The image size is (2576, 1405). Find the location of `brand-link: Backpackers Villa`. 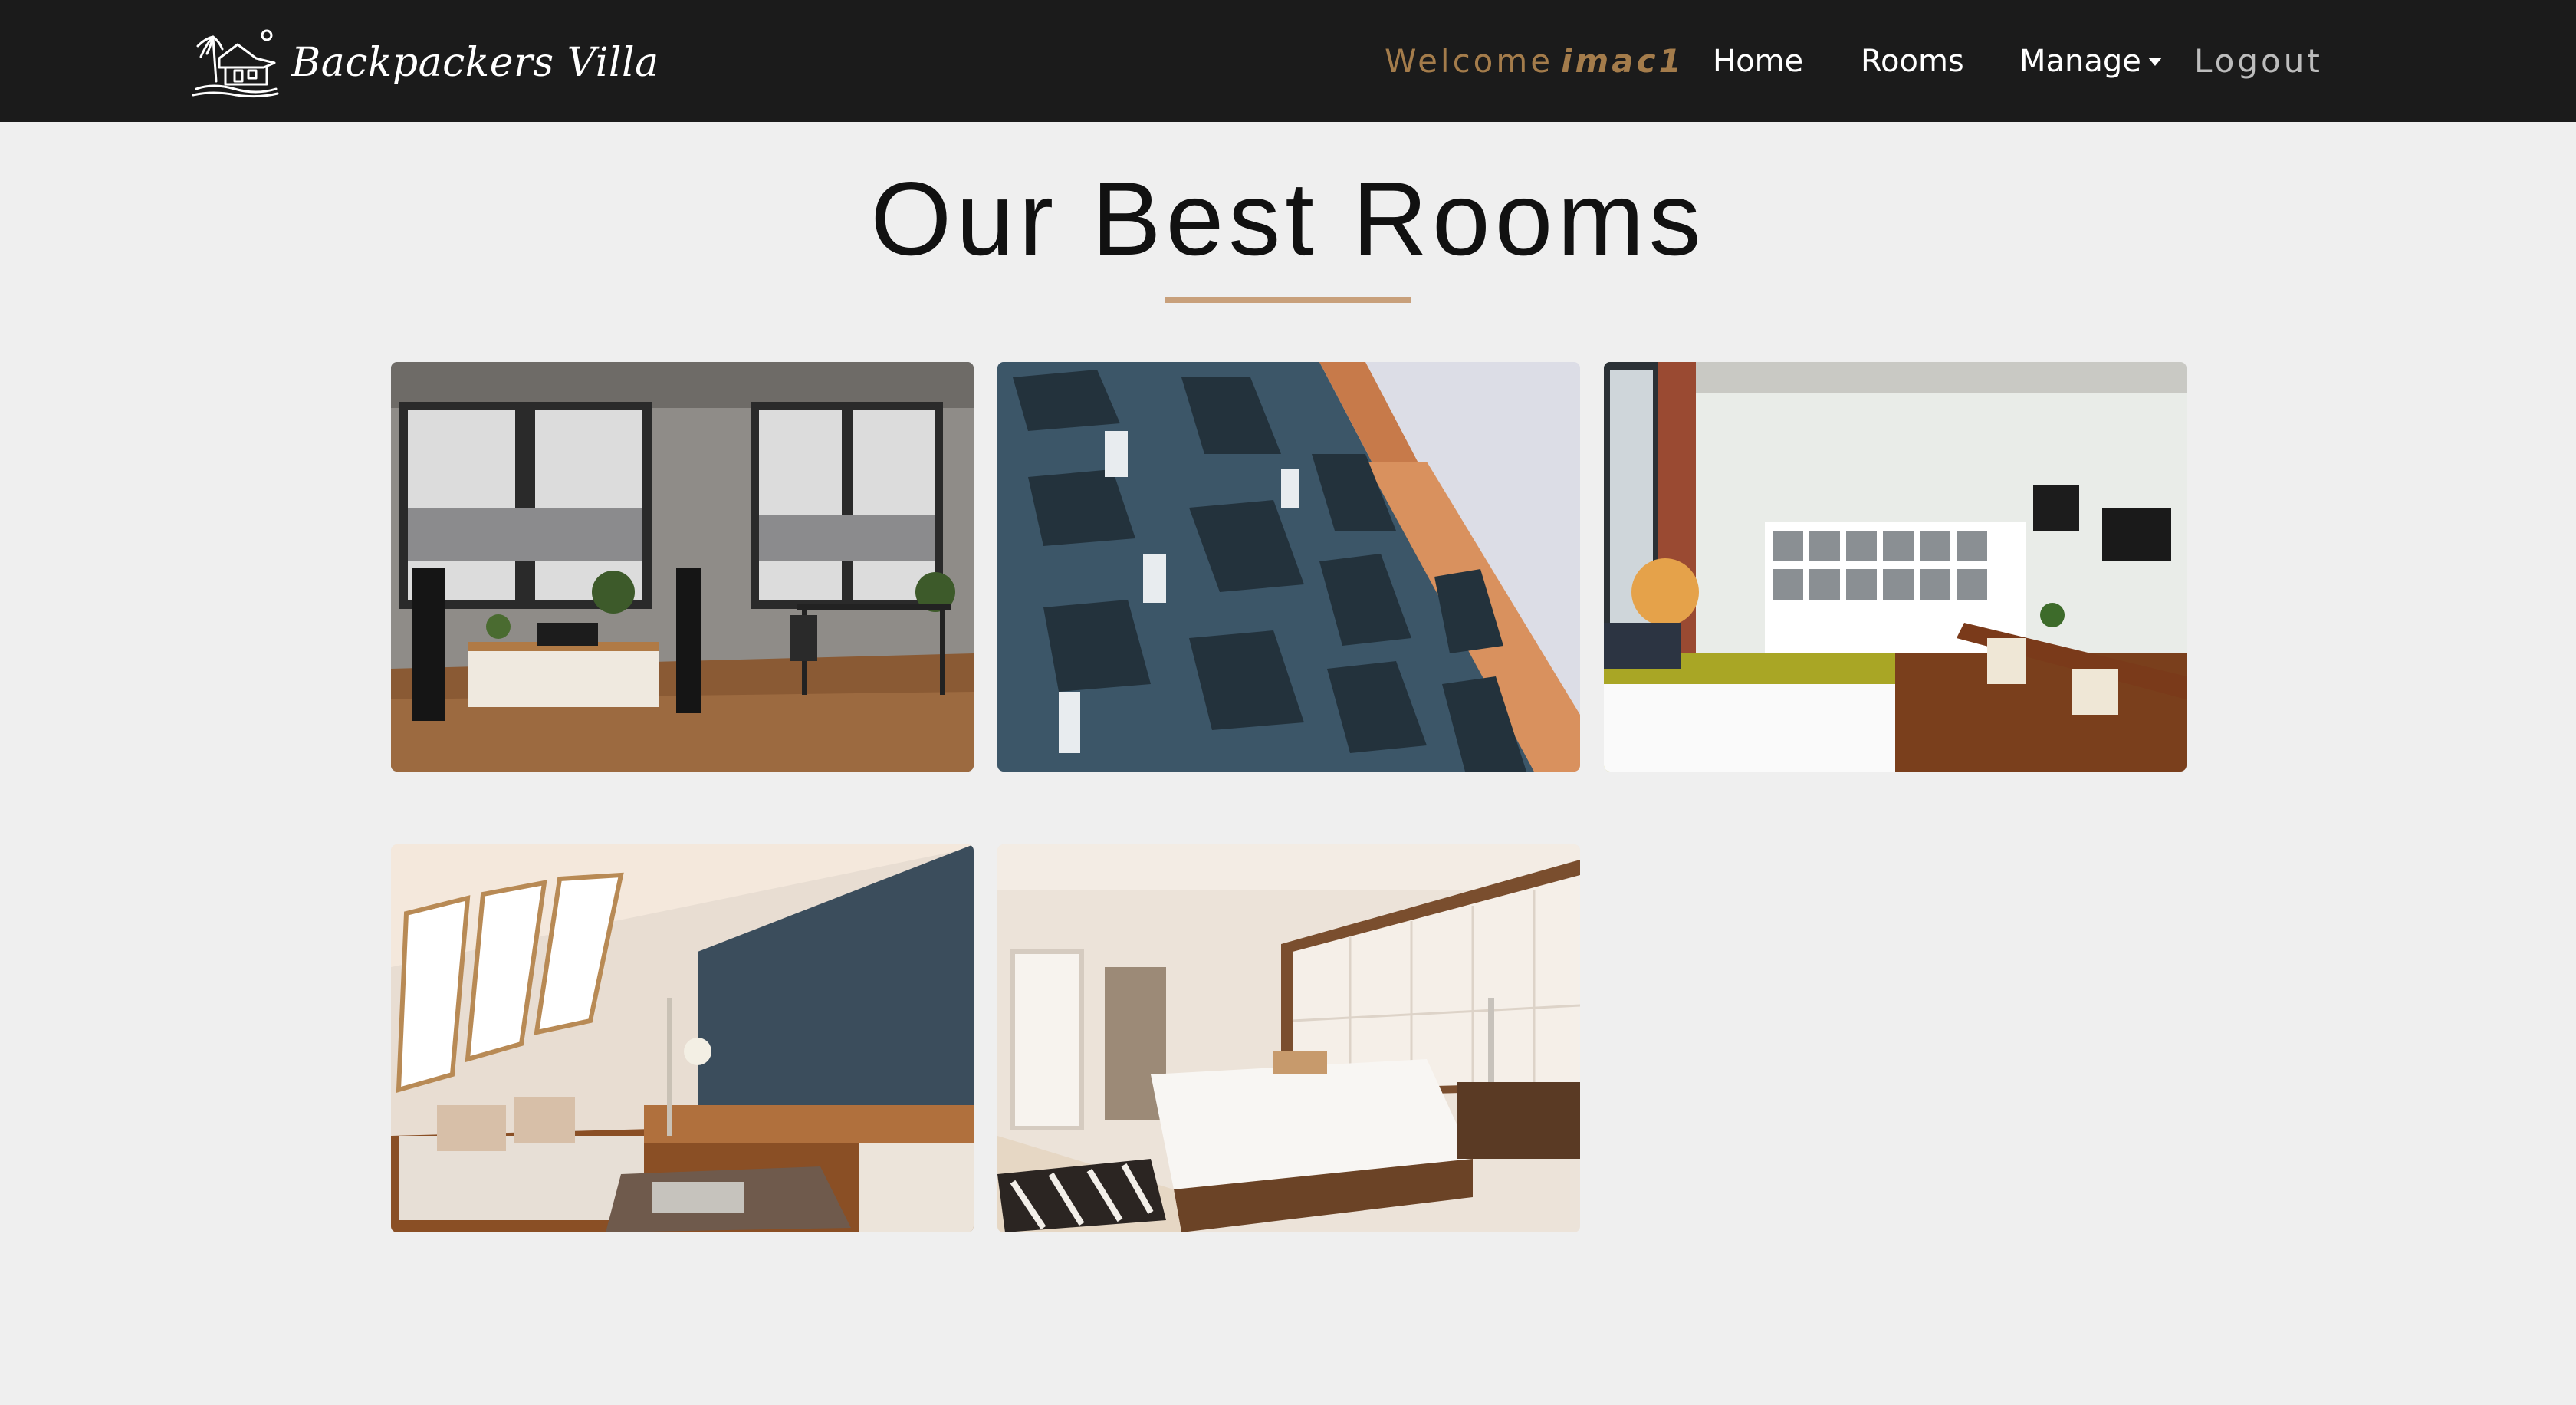

brand-link: Backpackers Villa is located at coordinates (424, 63).